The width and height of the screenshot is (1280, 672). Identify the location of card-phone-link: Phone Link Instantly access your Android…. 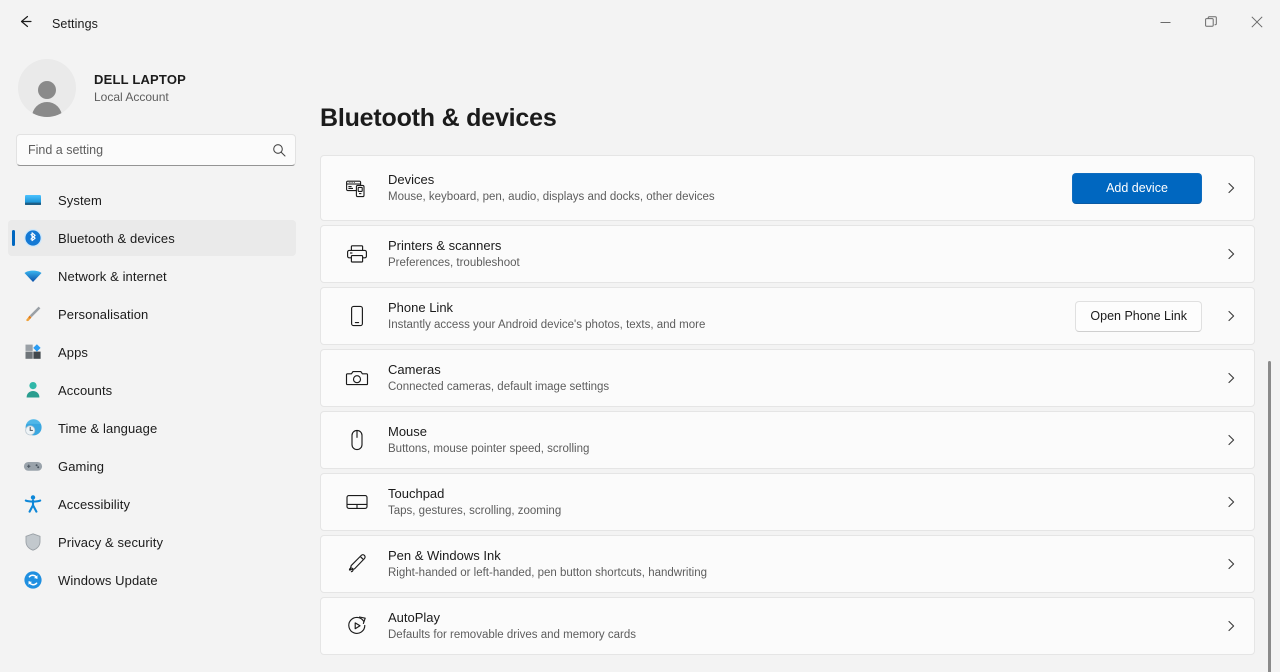
(787, 316).